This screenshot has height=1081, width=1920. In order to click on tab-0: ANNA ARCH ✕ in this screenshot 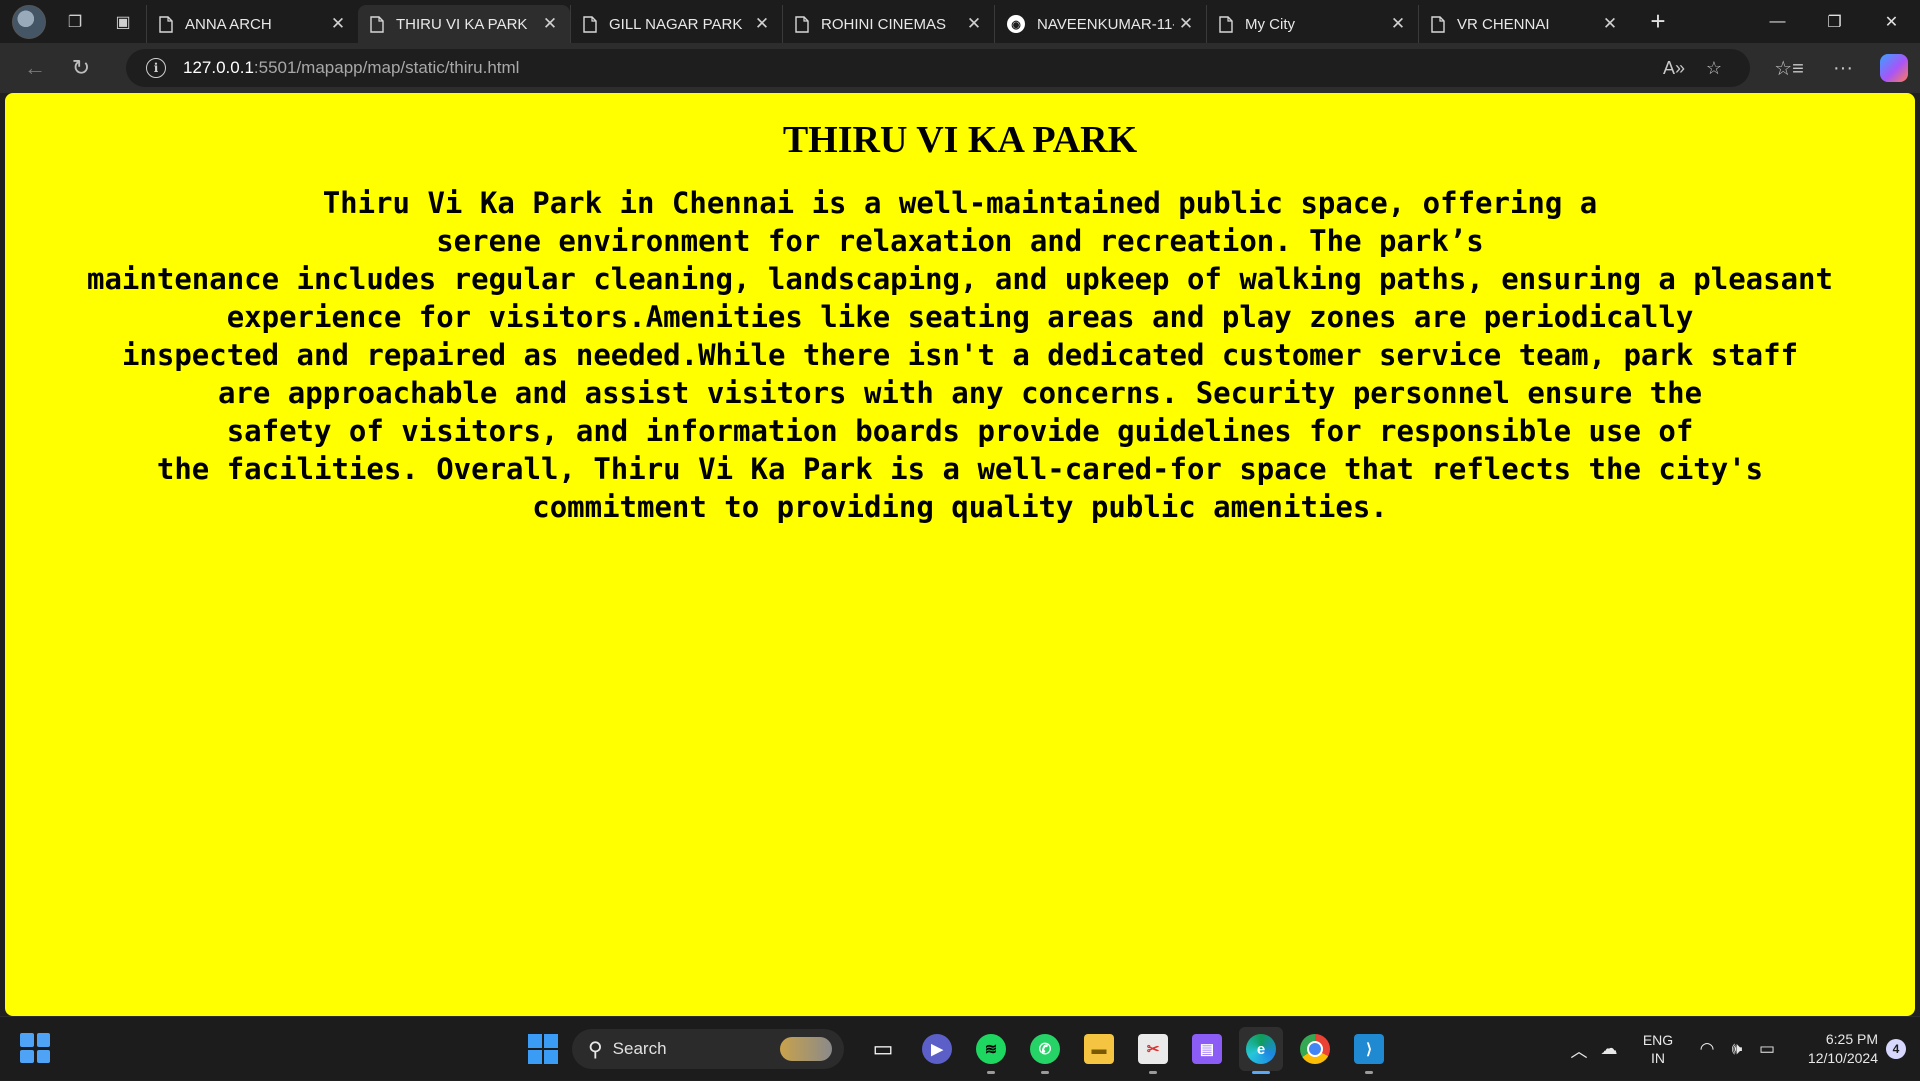, I will do `click(252, 24)`.